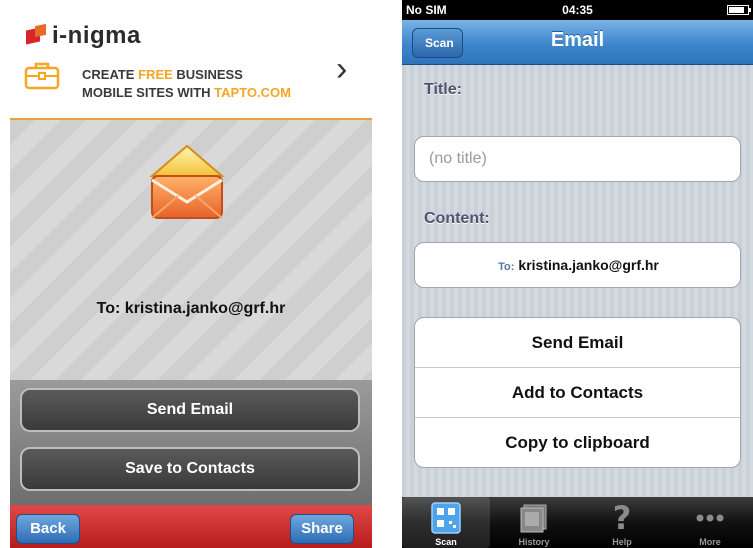 Image resolution: width=753 pixels, height=548 pixels. What do you see at coordinates (322, 529) in the screenshot?
I see `share-button: Share` at bounding box center [322, 529].